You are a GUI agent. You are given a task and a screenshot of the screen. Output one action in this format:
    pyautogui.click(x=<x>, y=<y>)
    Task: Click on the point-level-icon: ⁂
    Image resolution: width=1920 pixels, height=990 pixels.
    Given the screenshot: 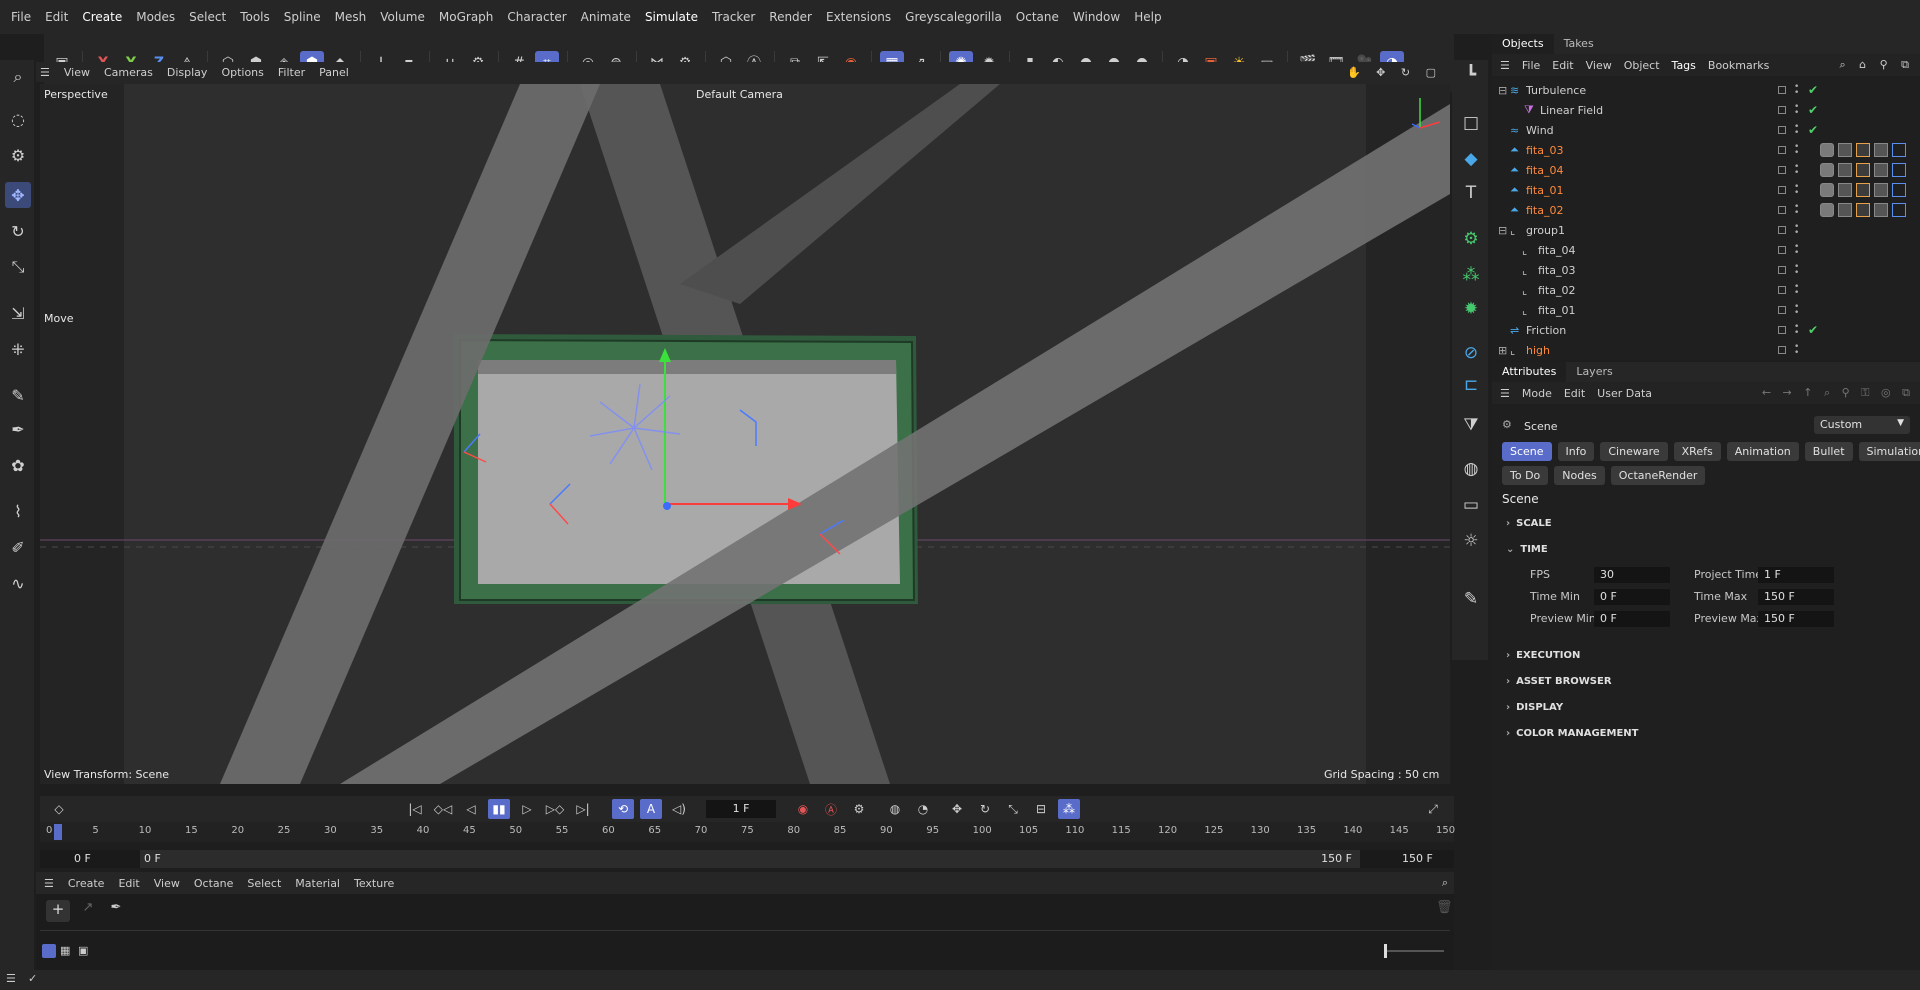 What is the action you would take?
    pyautogui.click(x=1069, y=809)
    